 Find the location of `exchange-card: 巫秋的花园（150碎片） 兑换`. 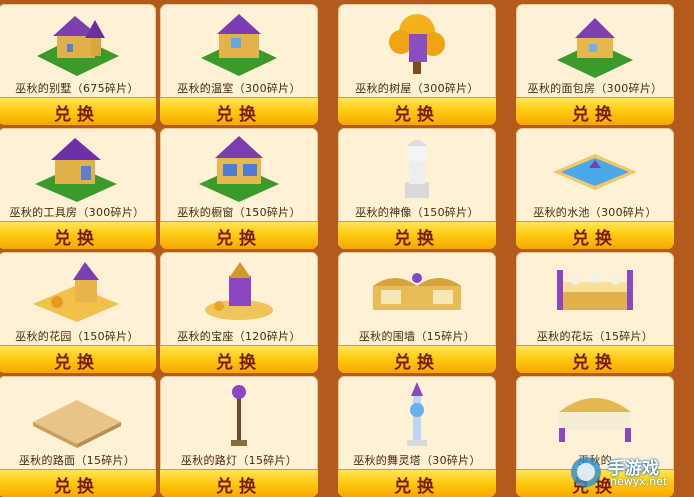

exchange-card: 巫秋的花园（150碎片） 兑换 is located at coordinates (78, 312).